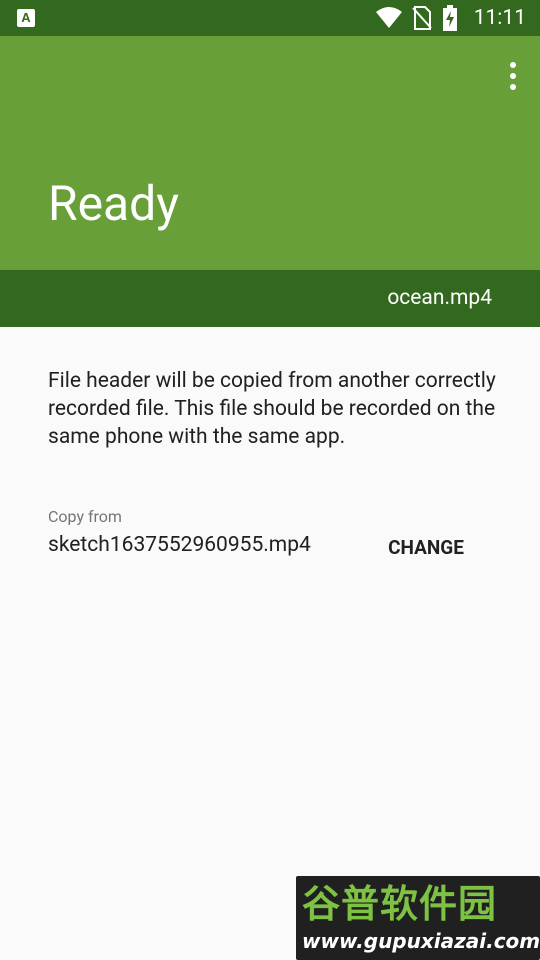 This screenshot has height=960, width=540. I want to click on watermark-chinese-text: 谷普软件园, so click(400, 904).